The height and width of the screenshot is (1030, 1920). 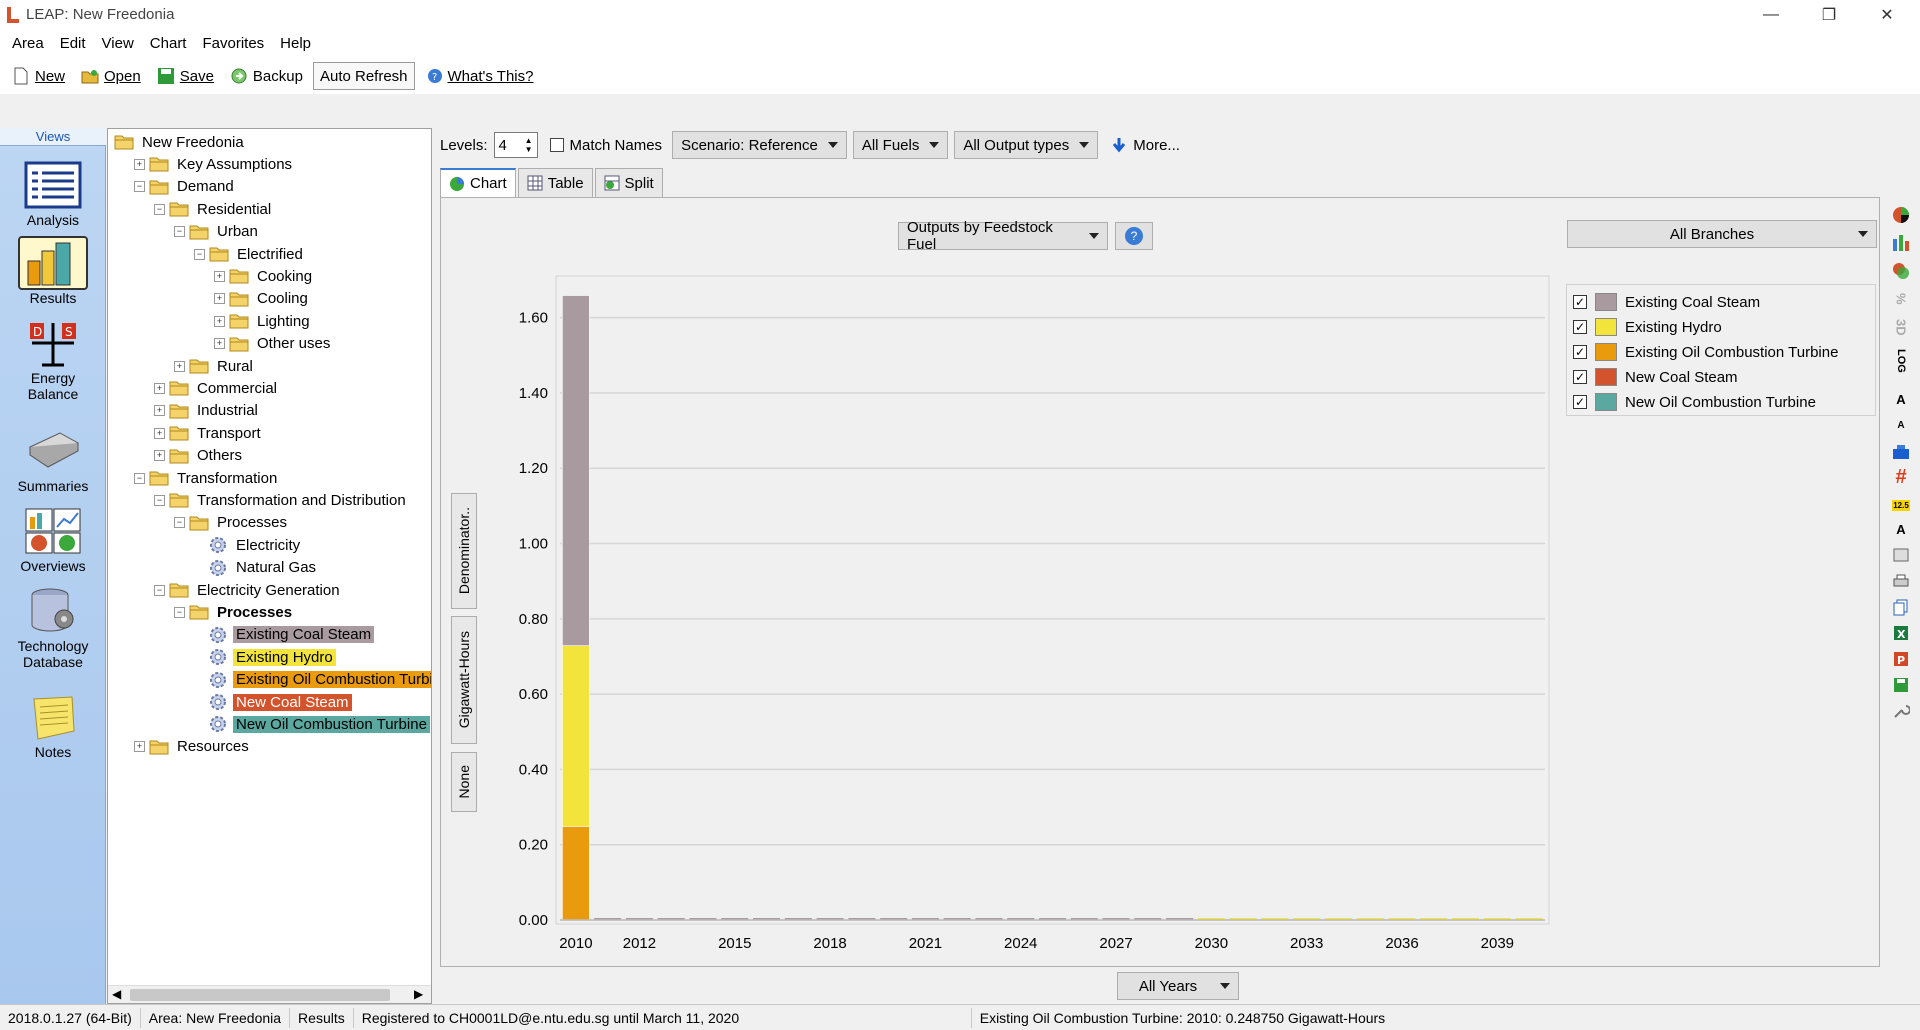 What do you see at coordinates (28, 44) in the screenshot?
I see `menu-area: Area` at bounding box center [28, 44].